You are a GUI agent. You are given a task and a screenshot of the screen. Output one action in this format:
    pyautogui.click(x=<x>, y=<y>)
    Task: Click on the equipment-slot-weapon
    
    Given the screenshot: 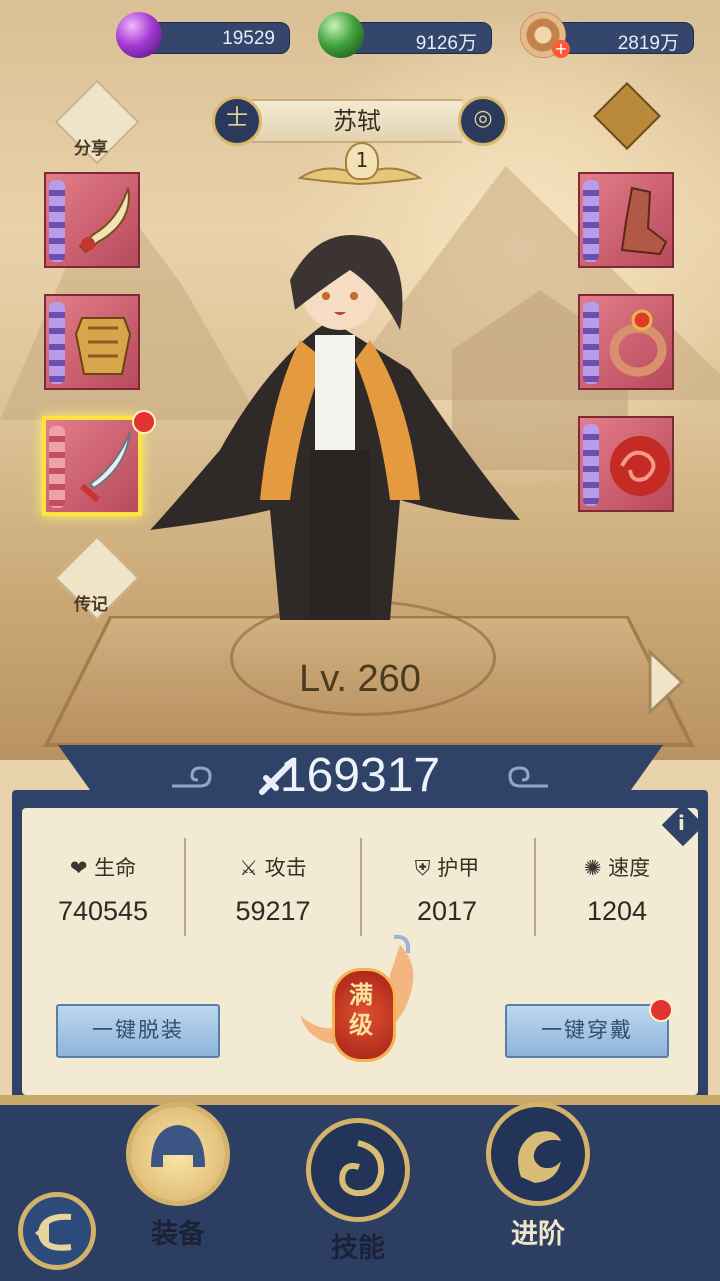 What is the action you would take?
    pyautogui.click(x=92, y=220)
    